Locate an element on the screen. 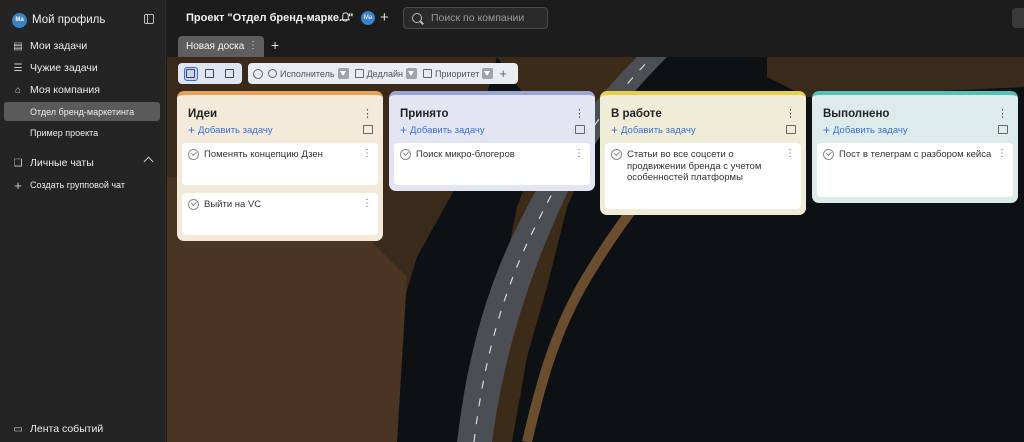 The height and width of the screenshot is (442, 1024). filter-label: Приоритет is located at coordinates (457, 73).